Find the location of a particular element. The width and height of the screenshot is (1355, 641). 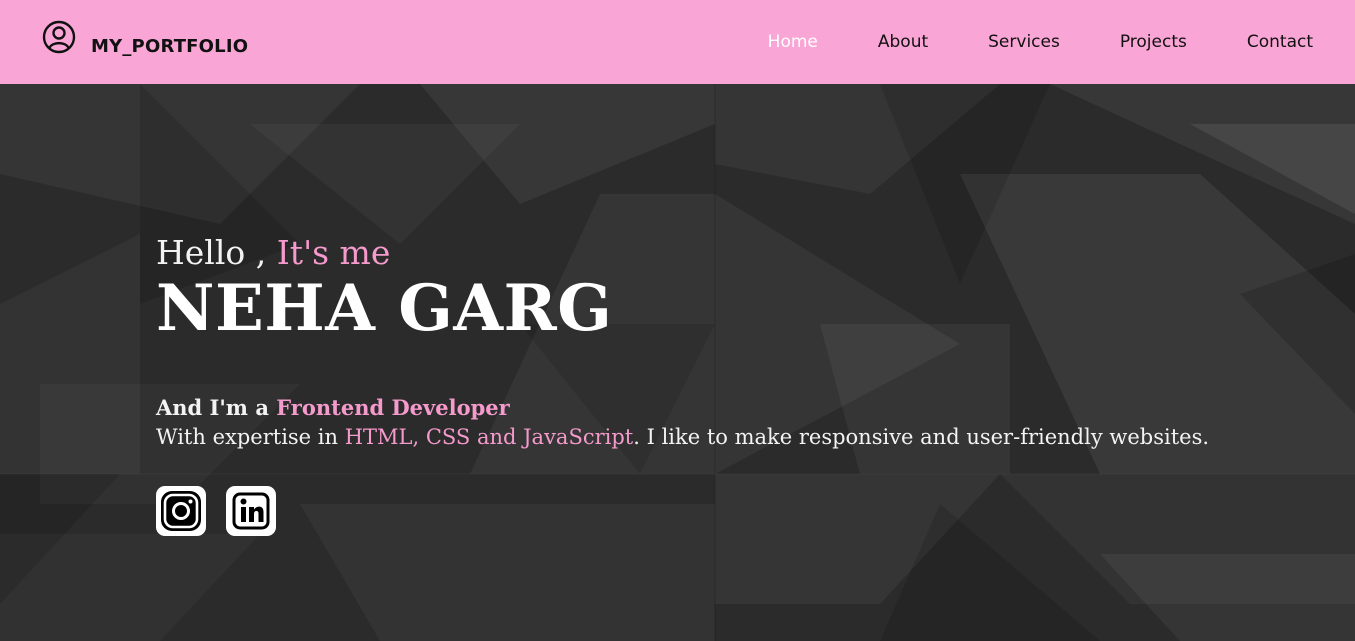

user-circle-icon is located at coordinates (59, 37).